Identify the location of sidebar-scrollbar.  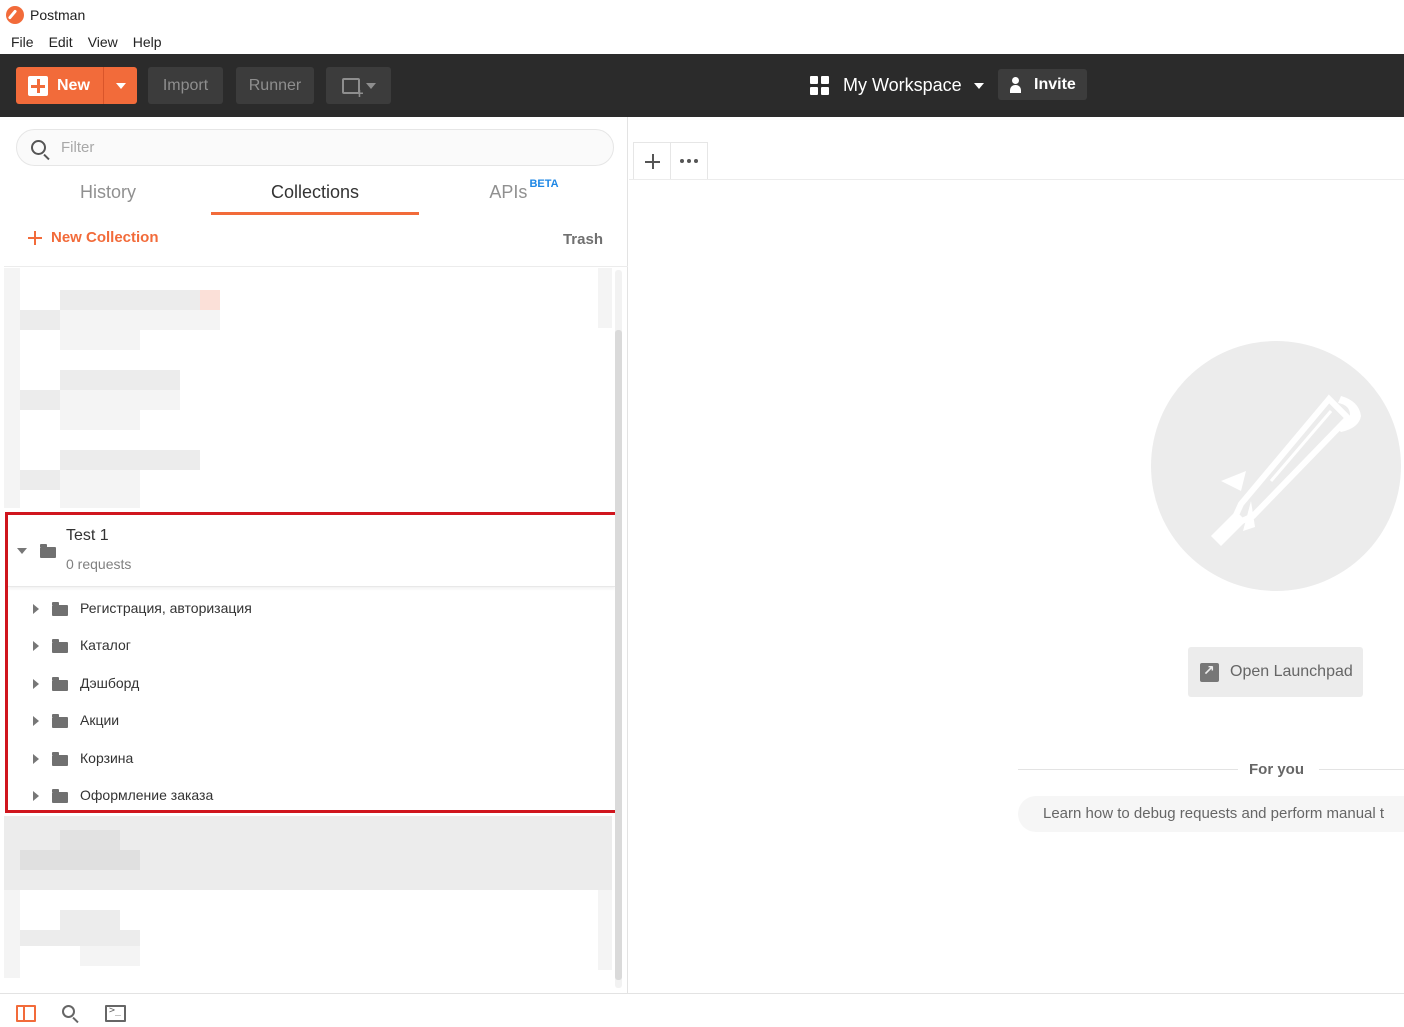
(618, 629).